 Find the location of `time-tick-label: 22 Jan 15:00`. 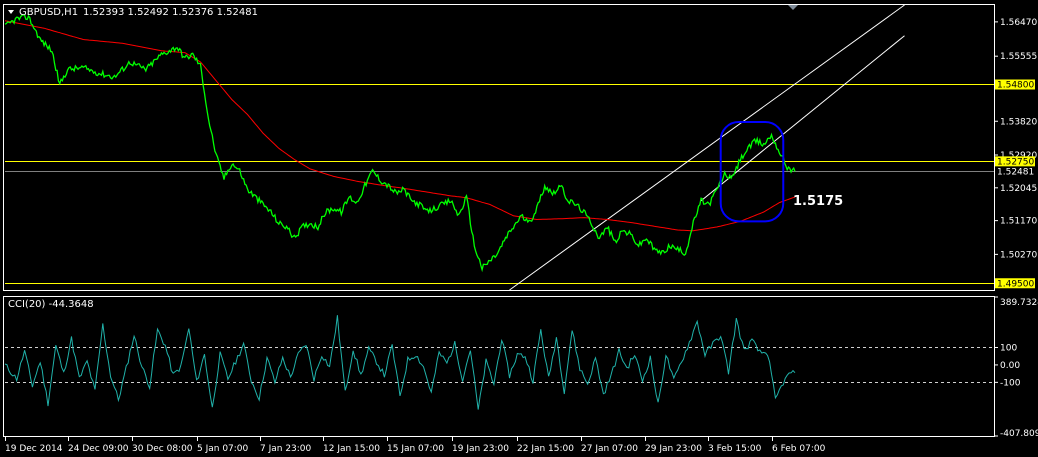

time-tick-label: 22 Jan 15:00 is located at coordinates (545, 449).